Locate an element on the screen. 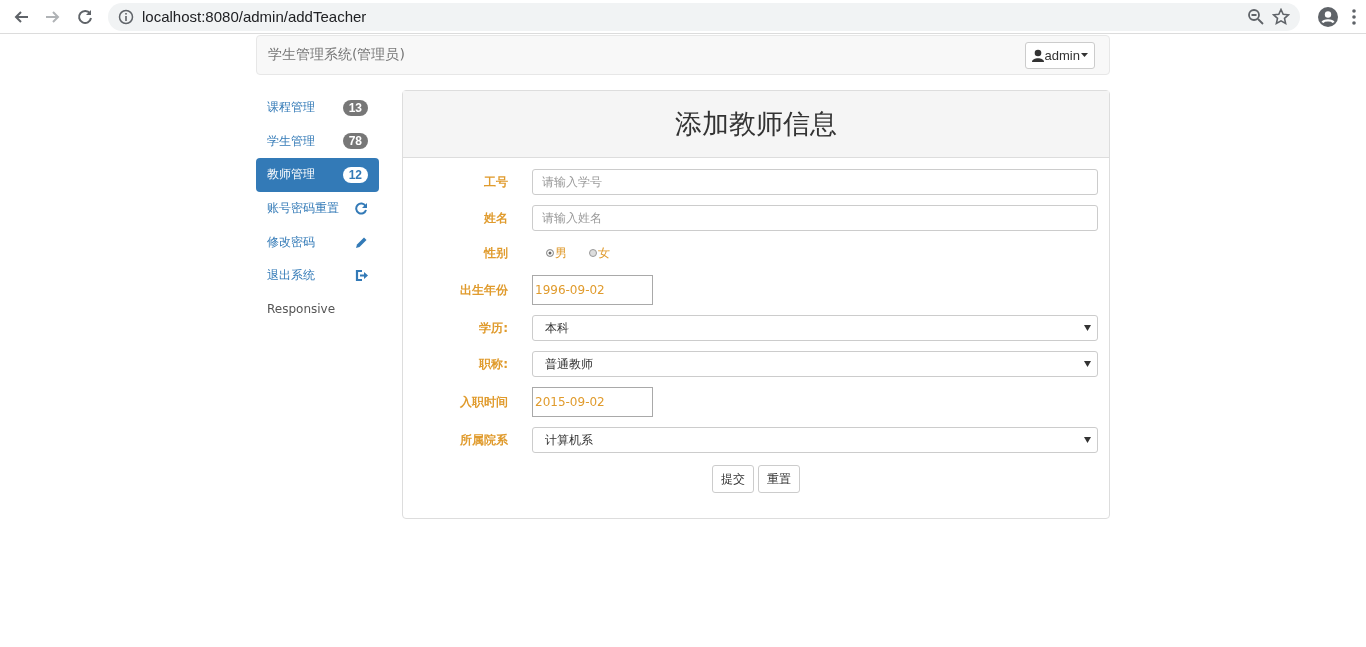 Image resolution: width=1366 pixels, height=647 pixels. field-label: 入职时间 is located at coordinates (483, 402).